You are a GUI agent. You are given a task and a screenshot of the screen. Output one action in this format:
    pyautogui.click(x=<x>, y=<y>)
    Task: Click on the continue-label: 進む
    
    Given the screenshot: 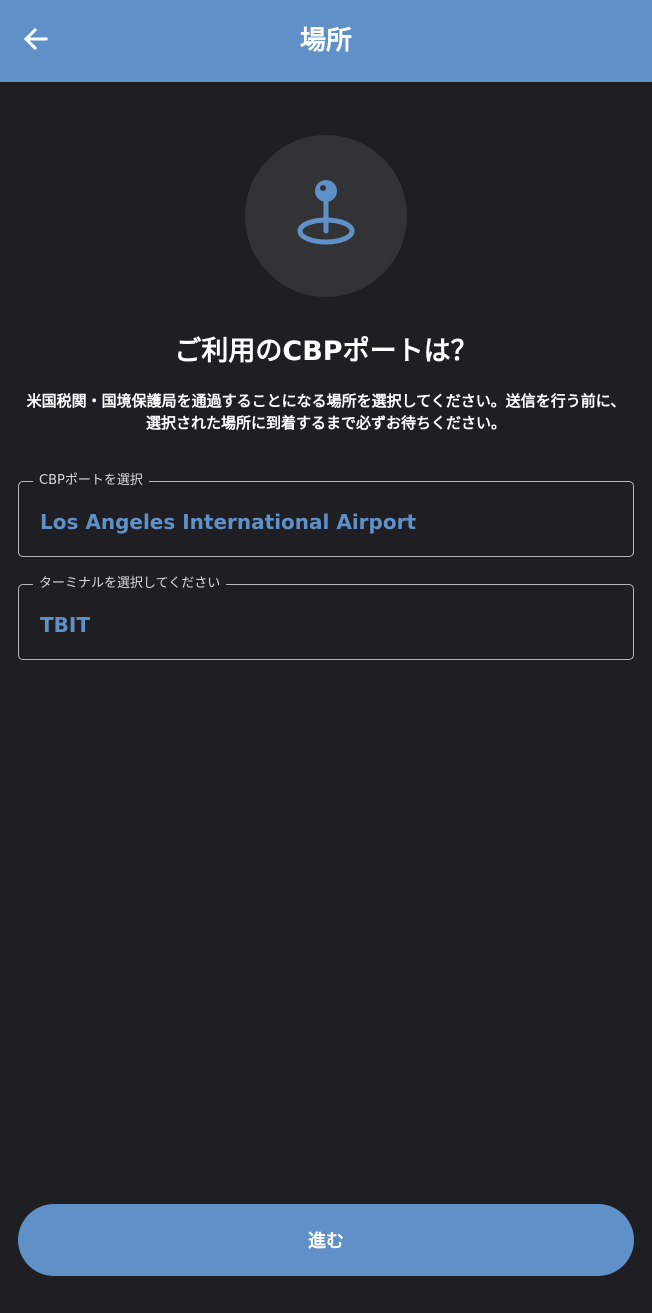 What is the action you would take?
    pyautogui.click(x=326, y=1241)
    